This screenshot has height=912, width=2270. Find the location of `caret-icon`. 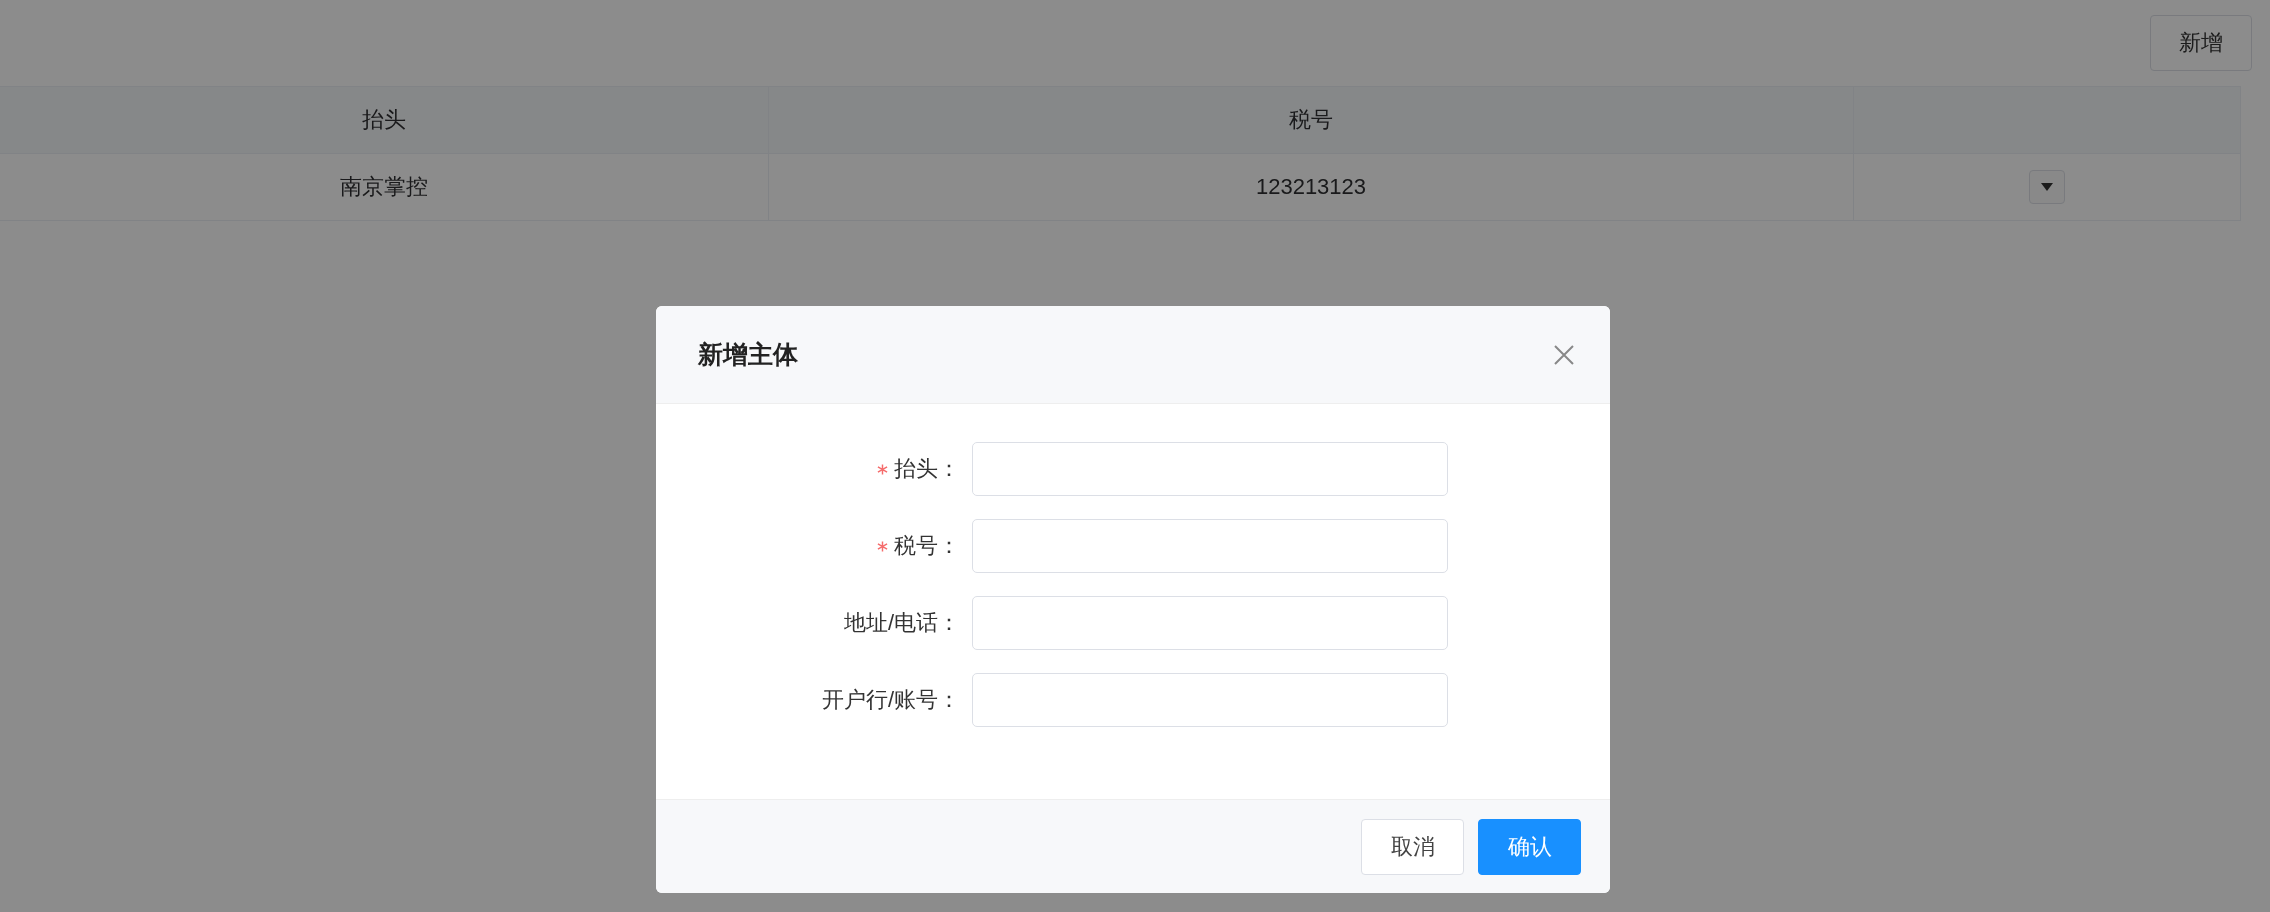

caret-icon is located at coordinates (2047, 187).